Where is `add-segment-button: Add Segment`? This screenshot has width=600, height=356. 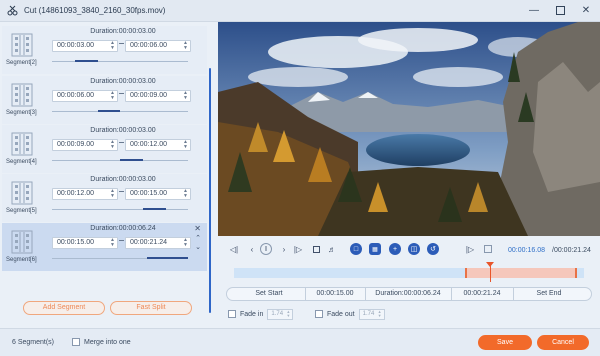 add-segment-button: Add Segment is located at coordinates (64, 308).